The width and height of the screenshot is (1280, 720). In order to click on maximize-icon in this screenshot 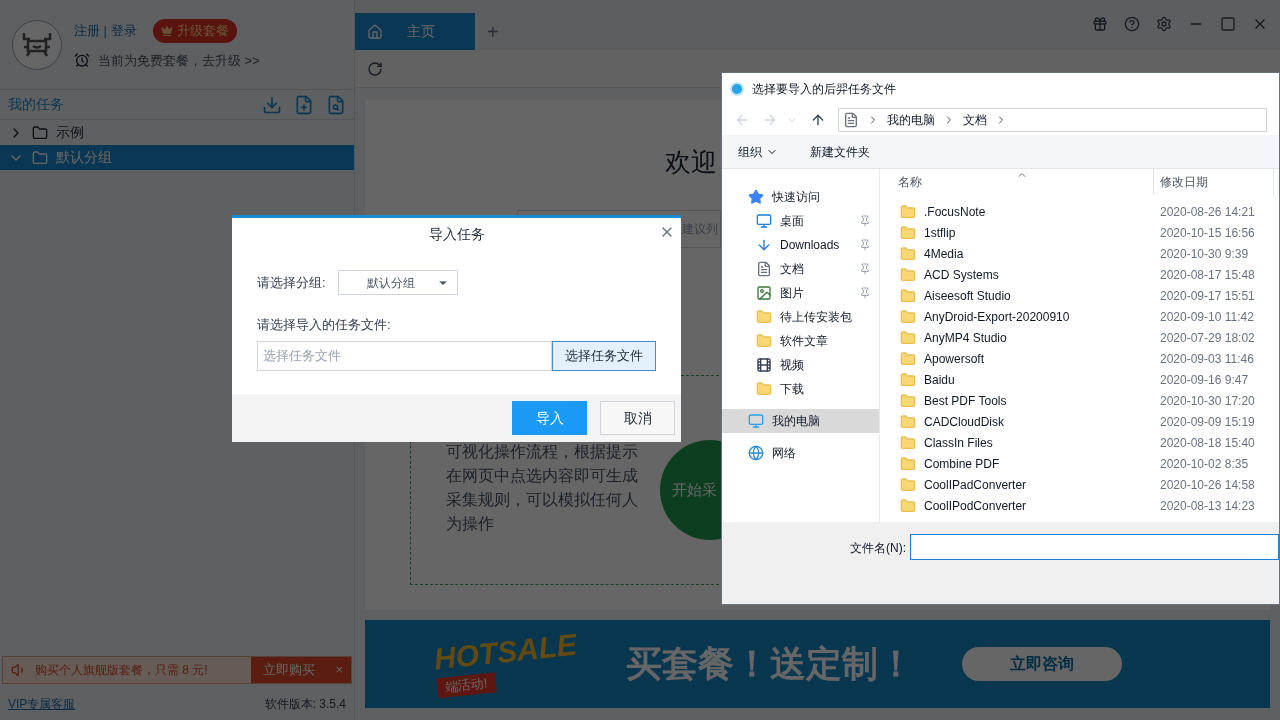, I will do `click(1228, 24)`.